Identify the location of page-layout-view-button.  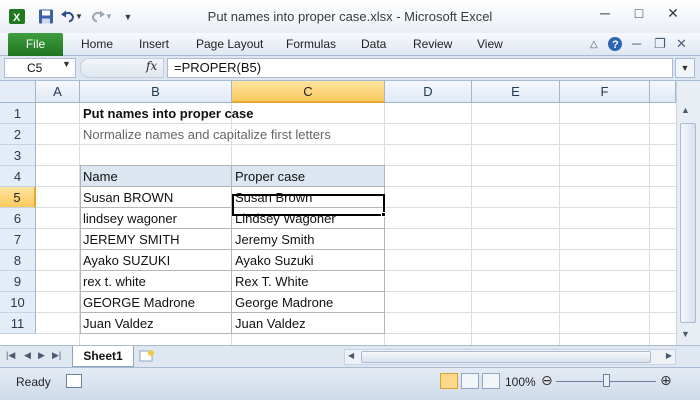
(470, 381).